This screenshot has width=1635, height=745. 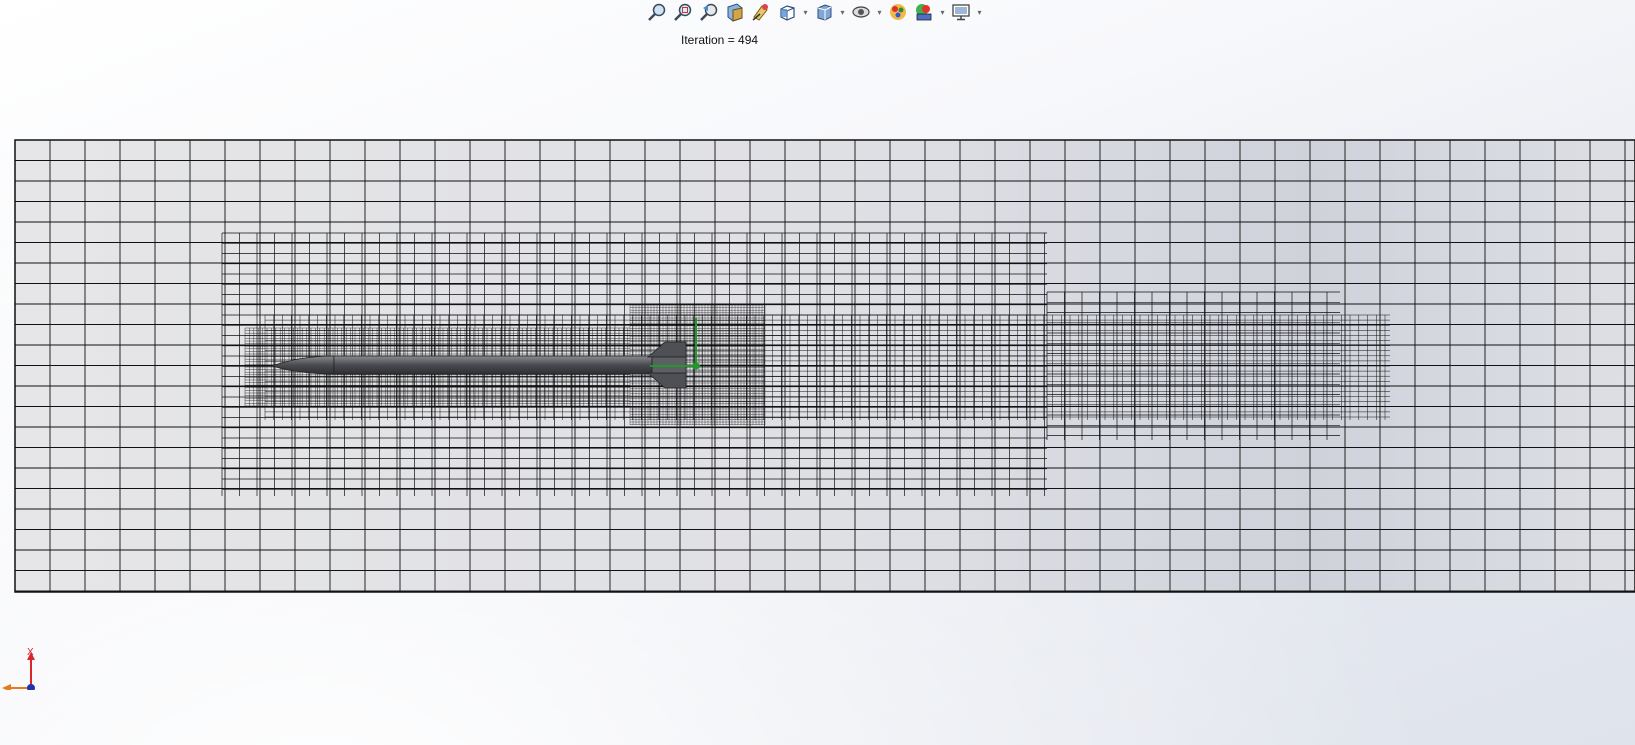 What do you see at coordinates (31, 687) in the screenshot?
I see `triad-origin` at bounding box center [31, 687].